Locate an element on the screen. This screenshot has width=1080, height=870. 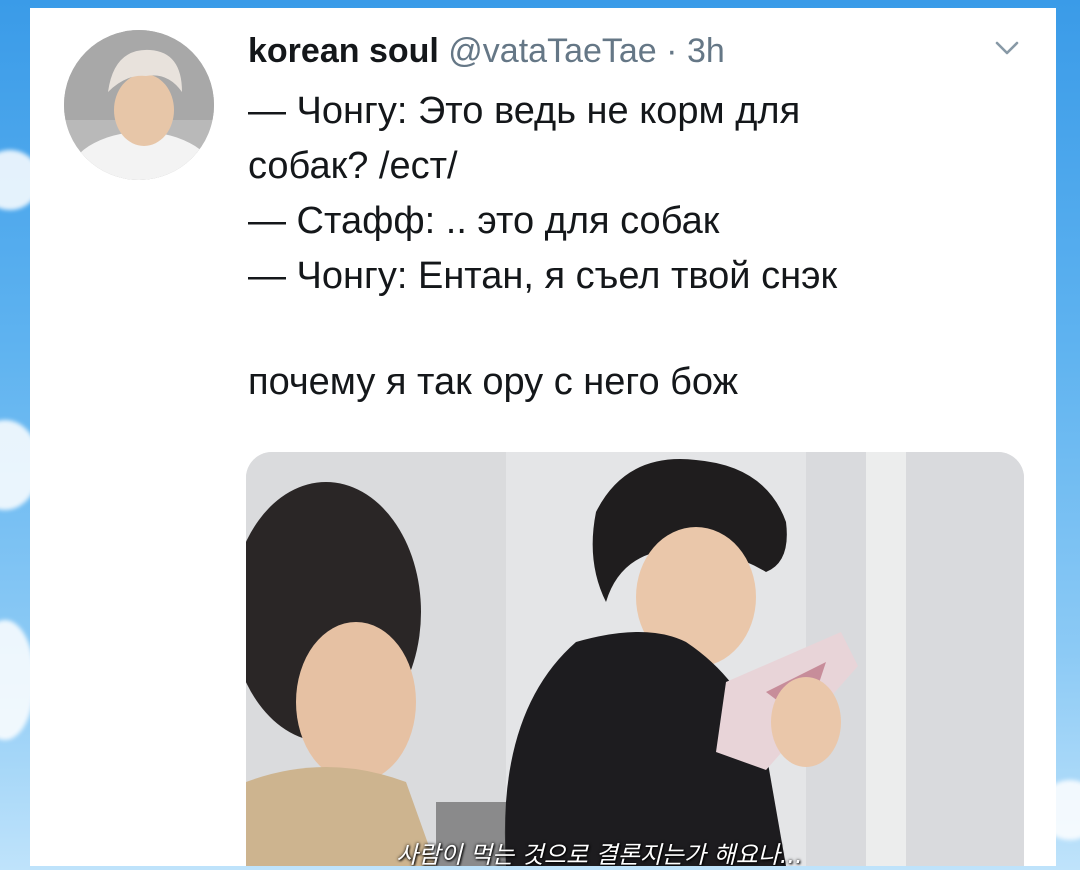
tweet-line is located at coordinates (542, 329).